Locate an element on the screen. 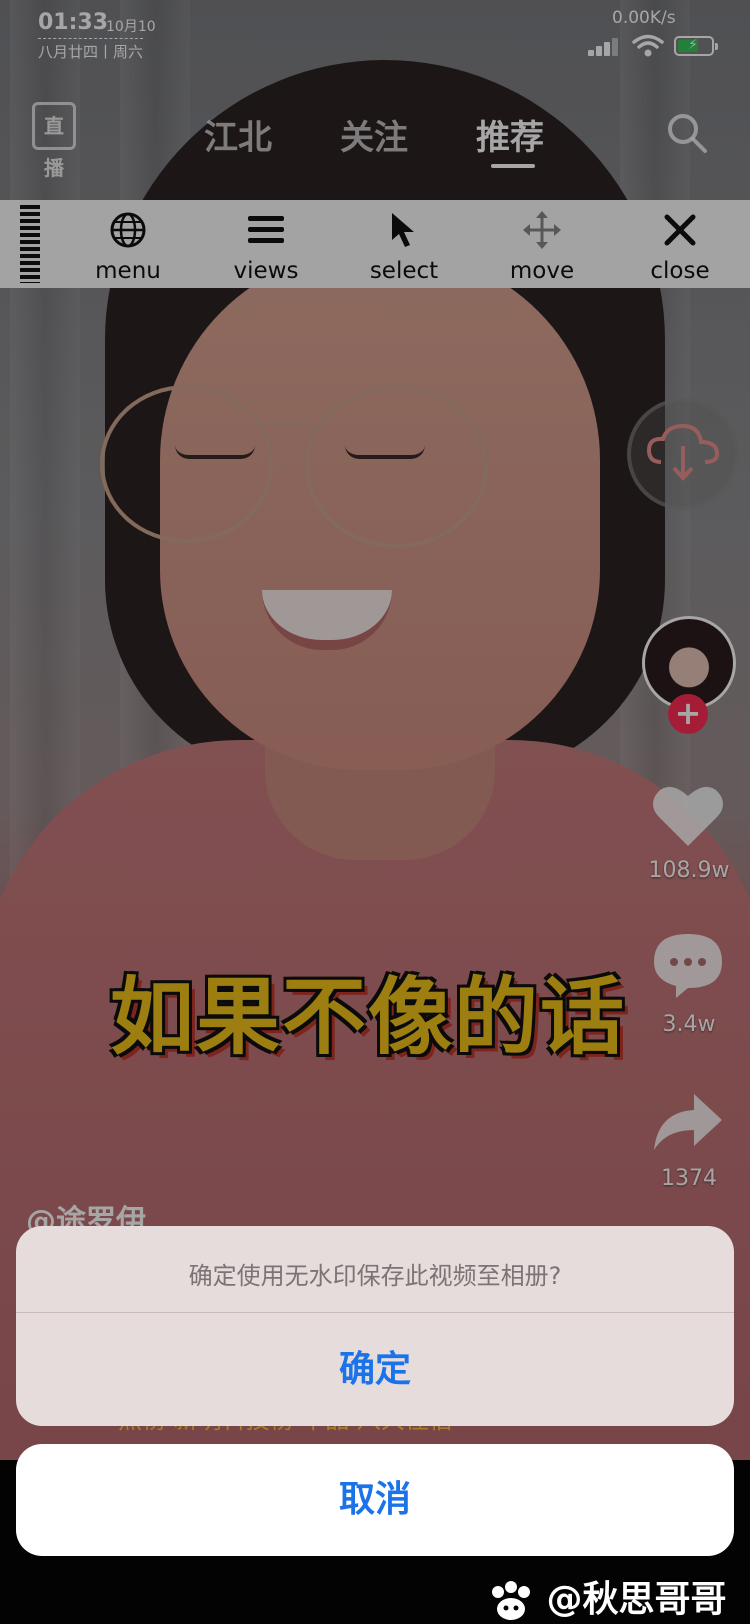 The image size is (750, 1624). paw-logo-icon is located at coordinates (511, 1600).